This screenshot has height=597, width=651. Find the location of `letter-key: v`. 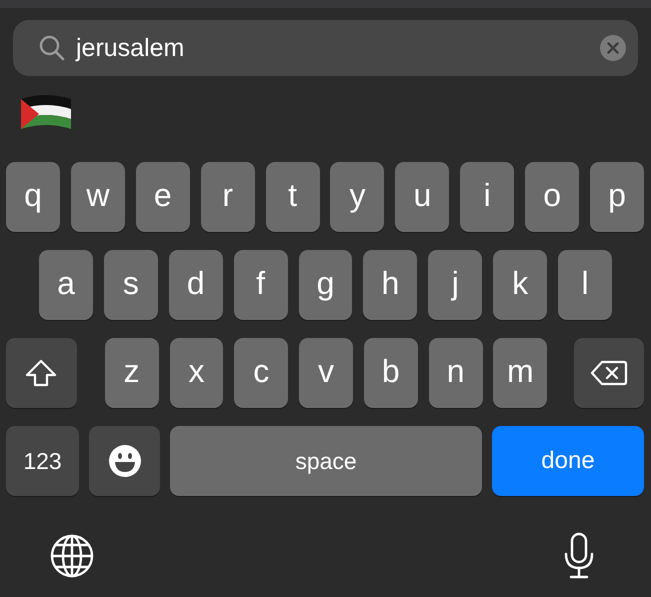

letter-key: v is located at coordinates (326, 373).